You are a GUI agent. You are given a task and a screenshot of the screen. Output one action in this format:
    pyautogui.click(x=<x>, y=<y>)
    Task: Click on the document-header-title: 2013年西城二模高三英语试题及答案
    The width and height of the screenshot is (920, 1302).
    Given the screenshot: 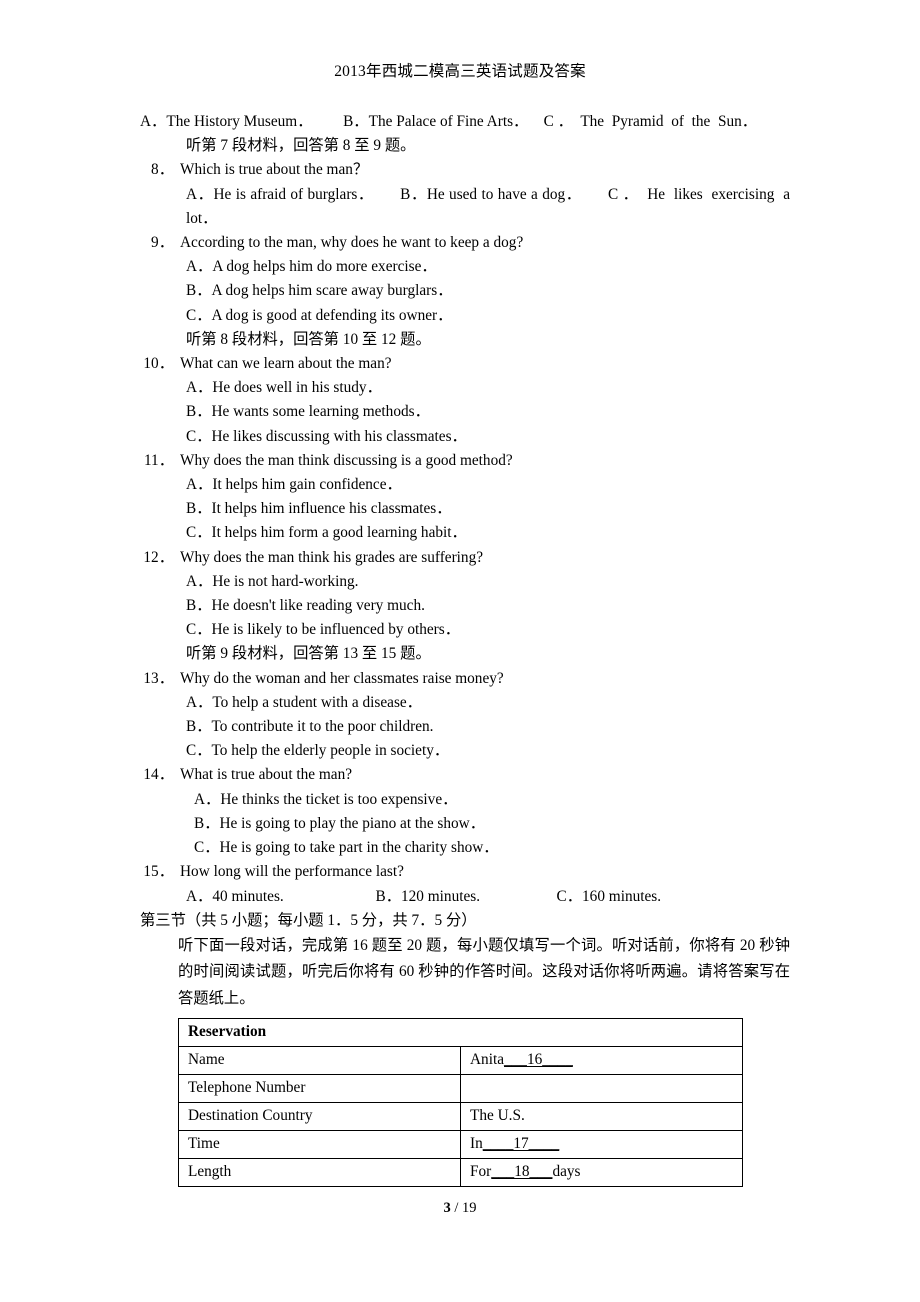 What is the action you would take?
    pyautogui.click(x=460, y=71)
    